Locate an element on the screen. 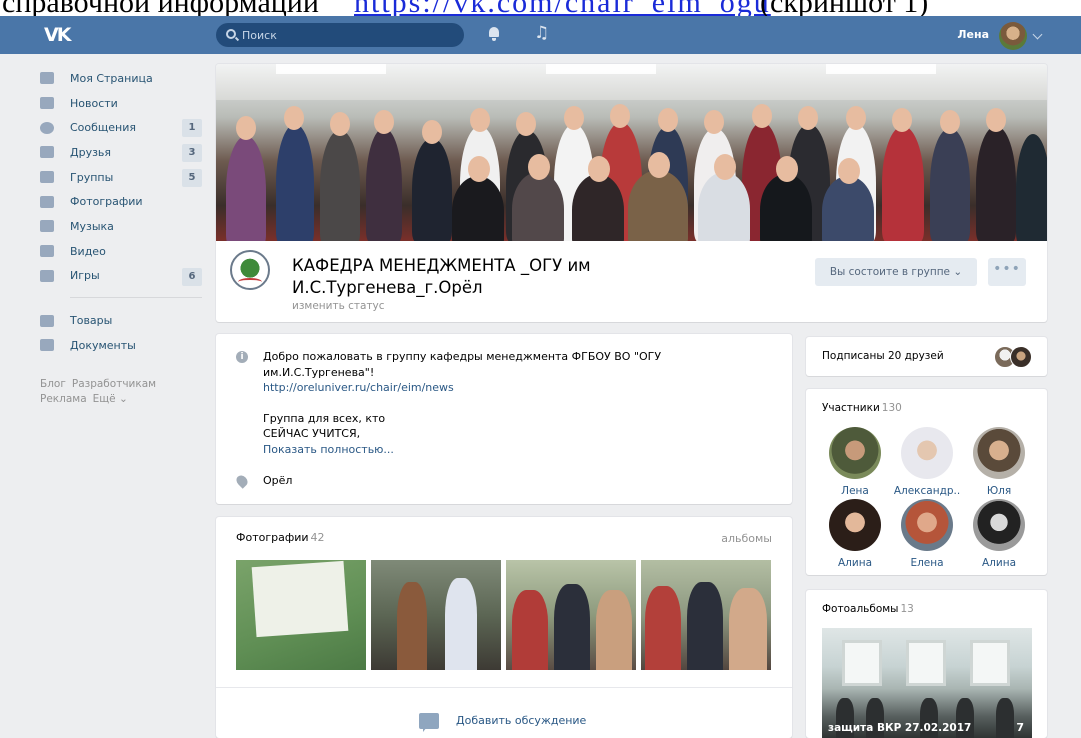 The height and width of the screenshot is (738, 1081). home-icon is located at coordinates (47, 78).